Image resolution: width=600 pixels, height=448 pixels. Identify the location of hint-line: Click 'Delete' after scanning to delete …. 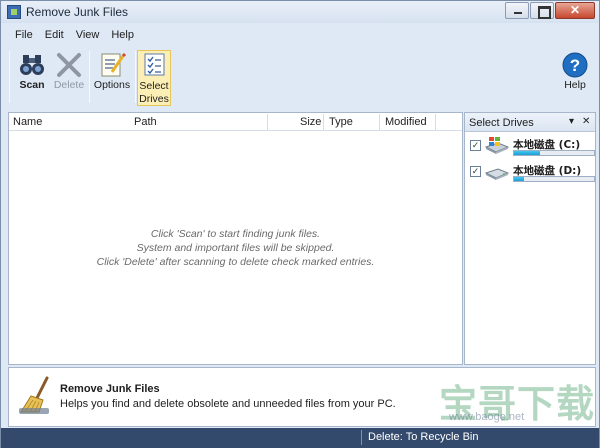
(235, 262).